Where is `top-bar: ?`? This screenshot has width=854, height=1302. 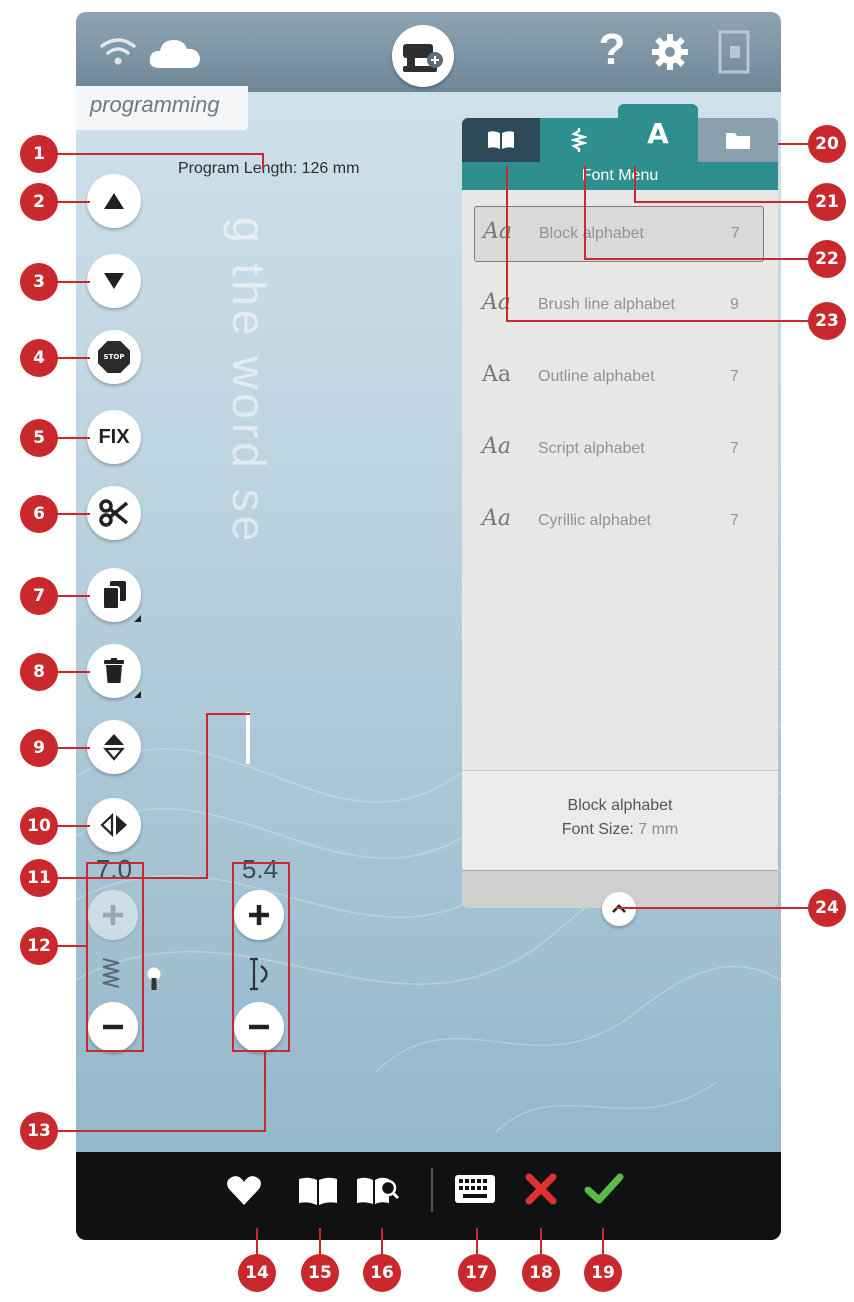 top-bar: ? is located at coordinates (428, 52).